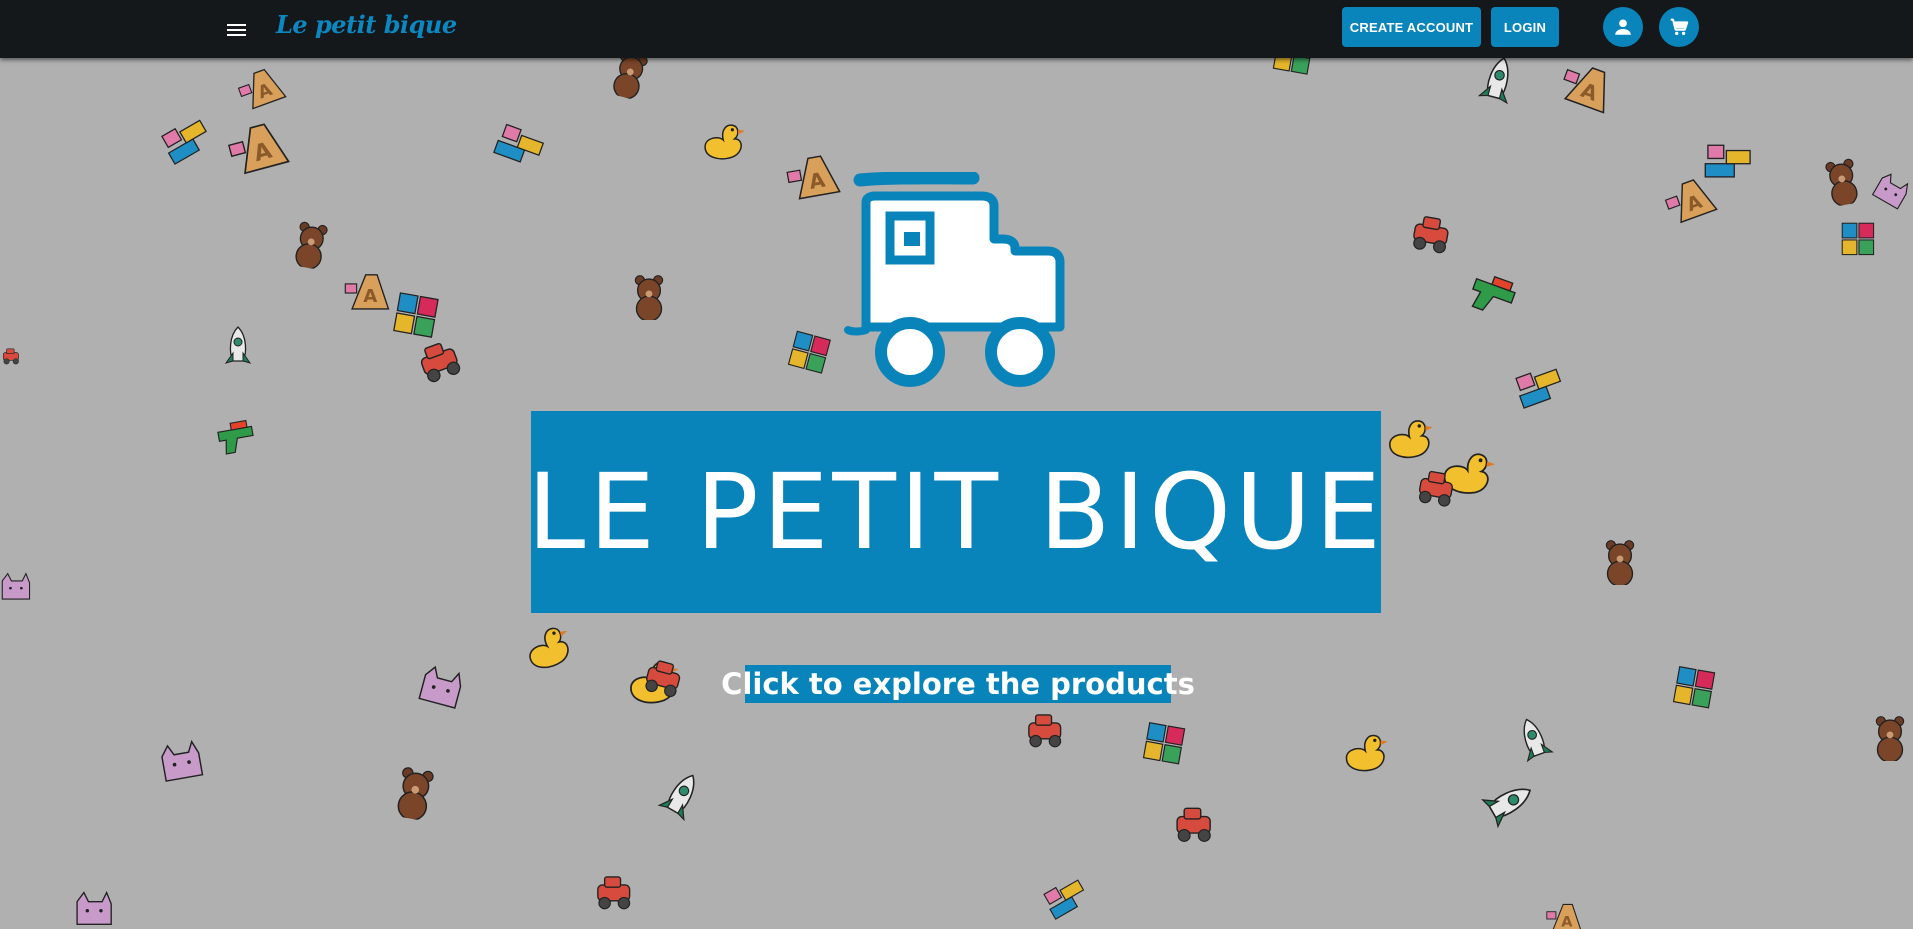 The height and width of the screenshot is (929, 1913). What do you see at coordinates (956, 29) in the screenshot?
I see `top-app-bar: Le petit bique CREATE ACCOUNT LOGIN` at bounding box center [956, 29].